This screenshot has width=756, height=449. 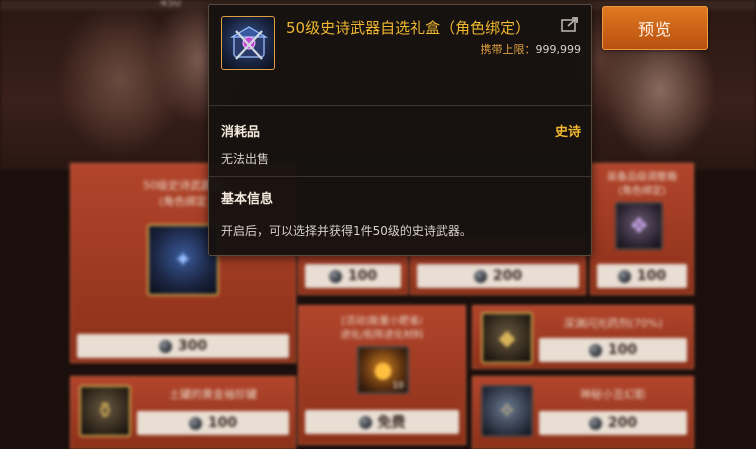 I want to click on chest-icon-art, so click(x=249, y=43).